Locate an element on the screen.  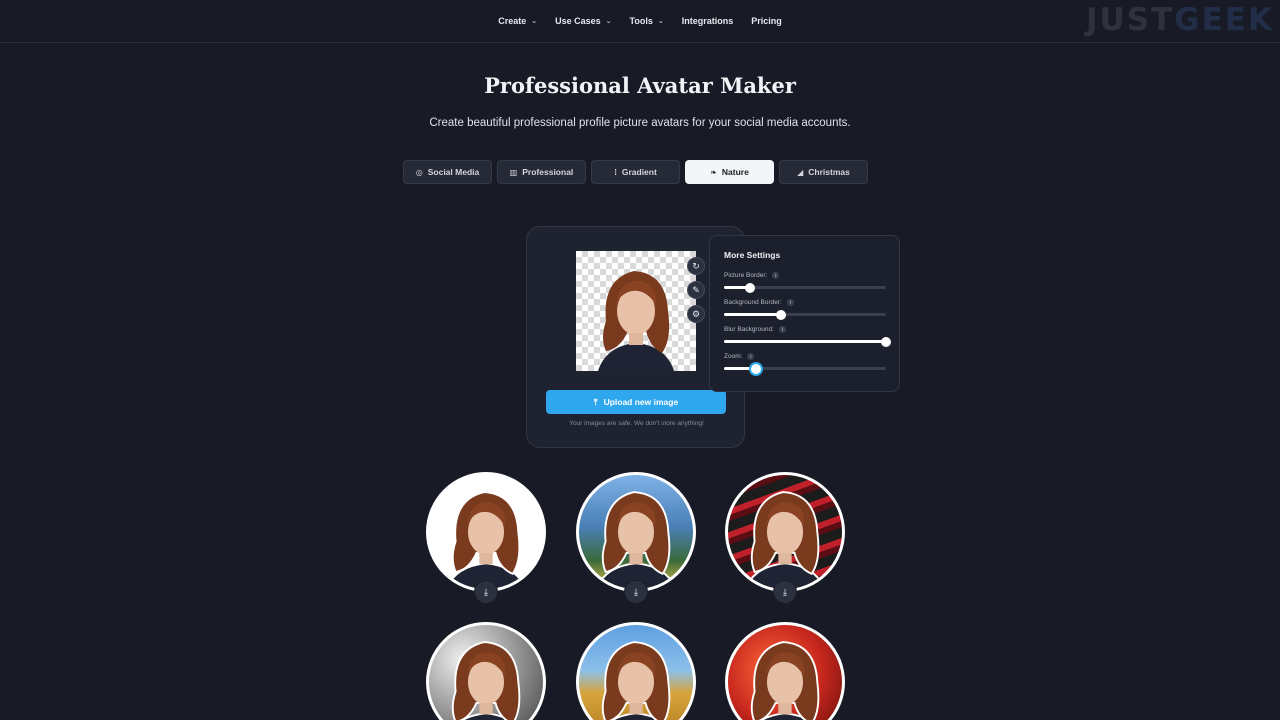
nav-integrations: Integrations is located at coordinates (708, 21).